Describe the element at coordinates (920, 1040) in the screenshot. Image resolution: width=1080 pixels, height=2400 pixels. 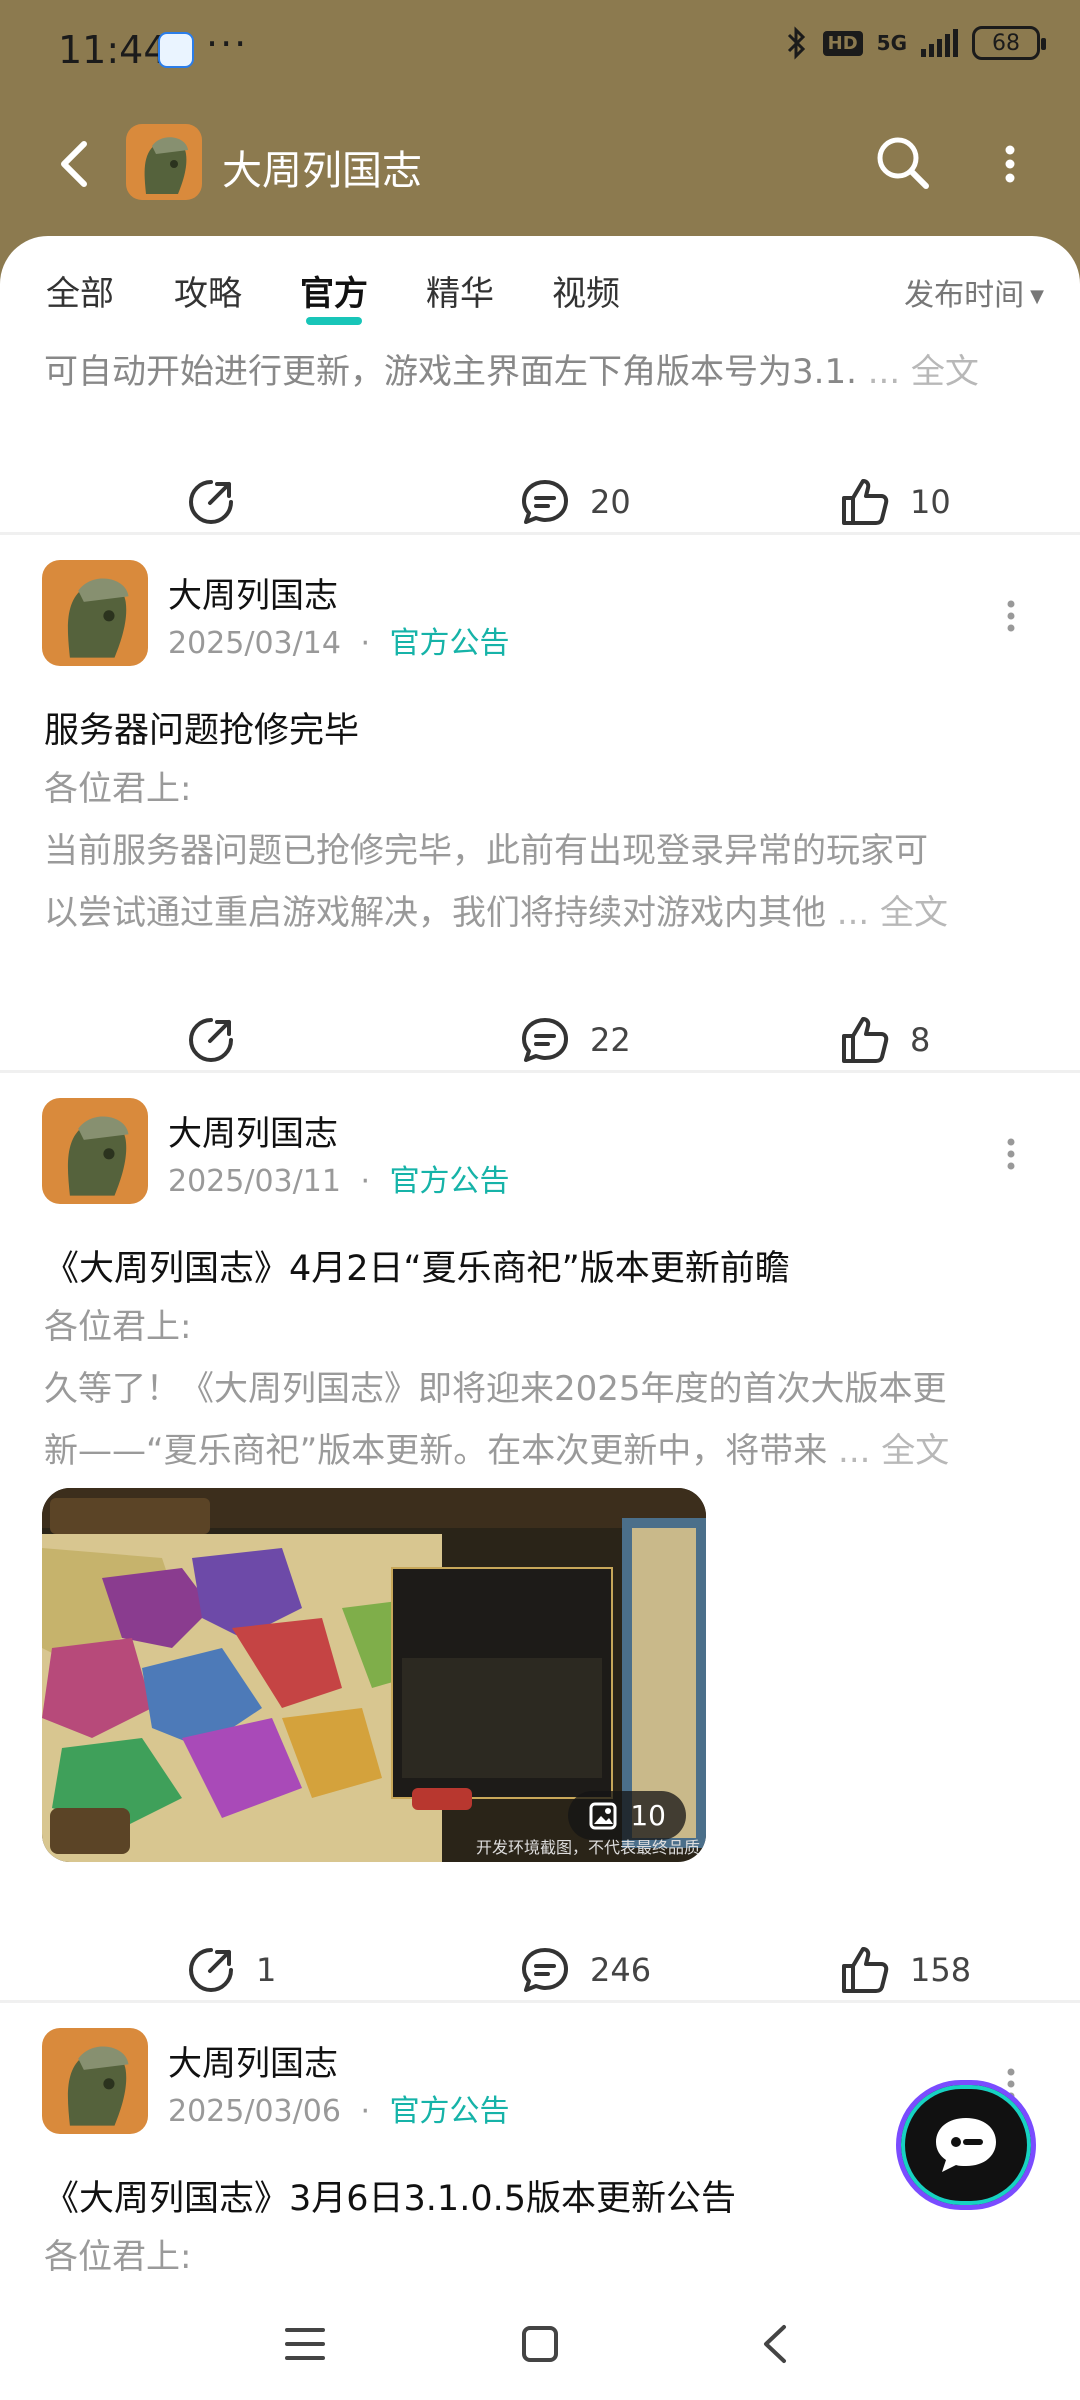
I see `like-count: 8` at that location.